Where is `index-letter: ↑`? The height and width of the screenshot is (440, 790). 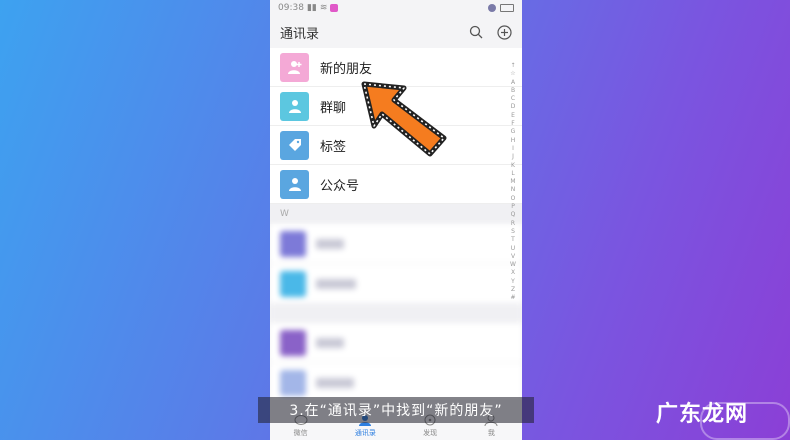 index-letter: ↑ is located at coordinates (512, 66).